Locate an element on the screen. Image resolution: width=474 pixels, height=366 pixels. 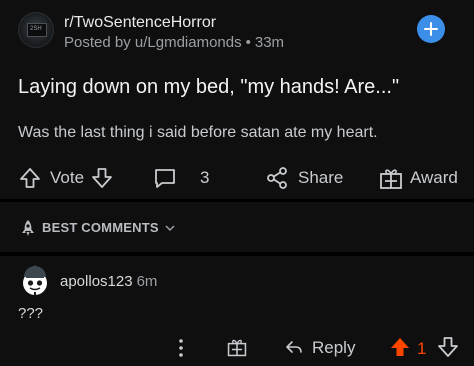
share-button: Share is located at coordinates (303, 178).